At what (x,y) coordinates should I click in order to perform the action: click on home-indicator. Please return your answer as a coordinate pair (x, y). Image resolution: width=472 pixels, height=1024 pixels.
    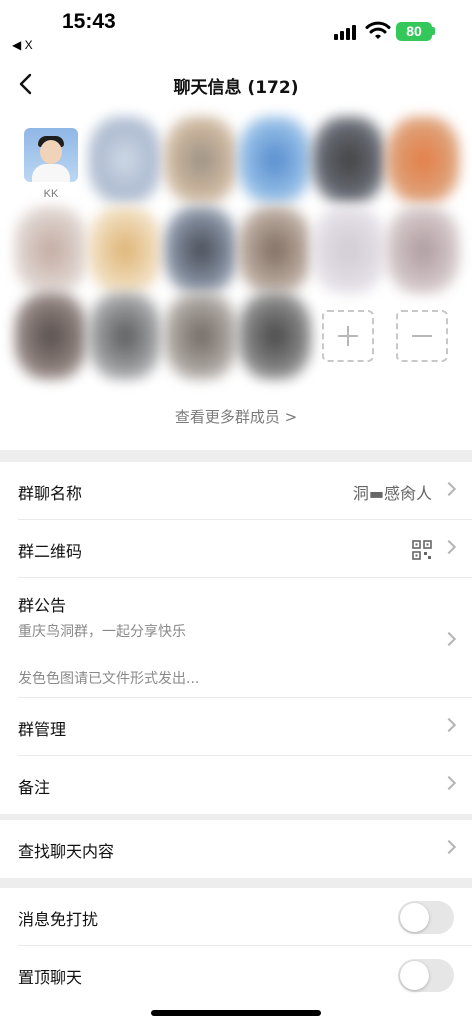
    Looking at the image, I should click on (236, 1013).